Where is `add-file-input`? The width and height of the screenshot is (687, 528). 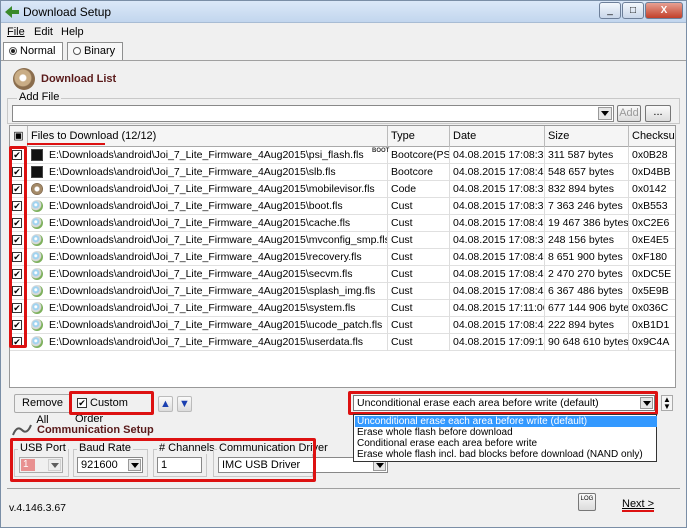
add-file-input is located at coordinates (313, 113).